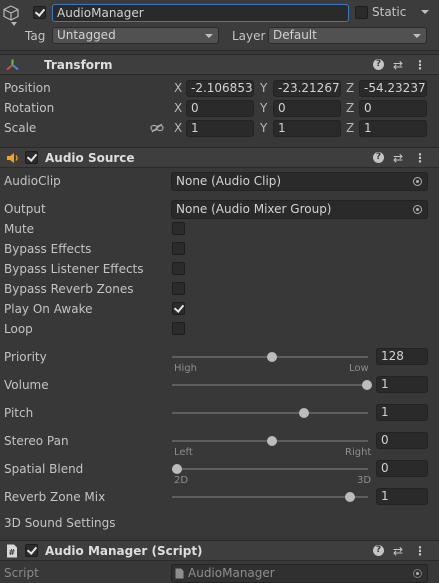 The image size is (439, 583). I want to click on position-x-value: -2.106853, so click(222, 88).